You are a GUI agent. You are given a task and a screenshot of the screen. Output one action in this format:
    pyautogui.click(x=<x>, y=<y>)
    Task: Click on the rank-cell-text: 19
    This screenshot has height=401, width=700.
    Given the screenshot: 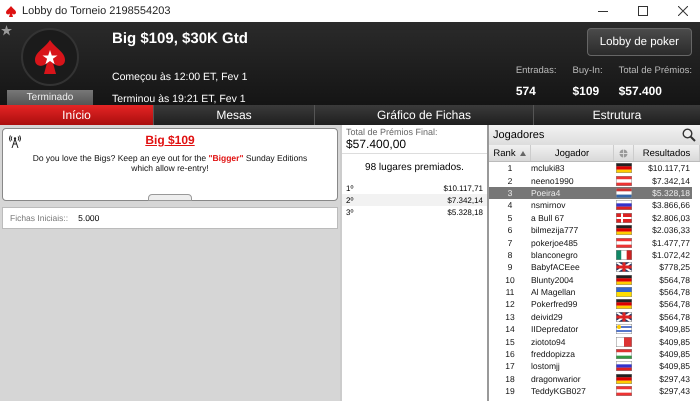 What is the action you would take?
    pyautogui.click(x=510, y=391)
    